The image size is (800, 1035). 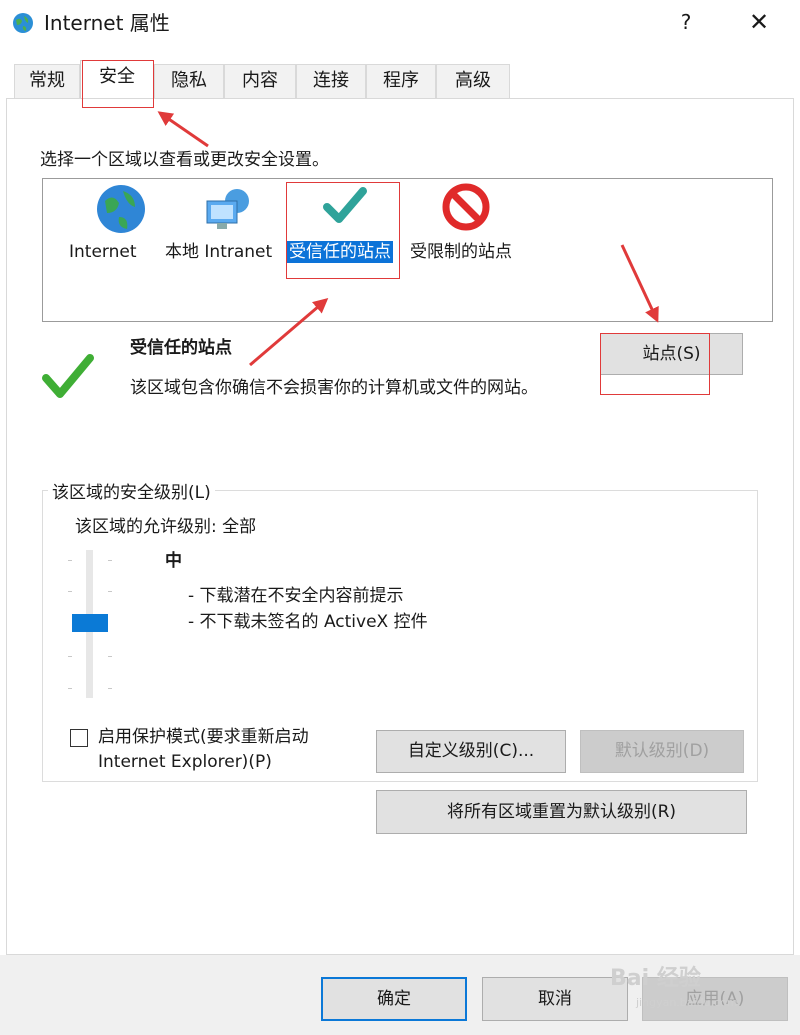 I want to click on protected-mode-label: 启用保护模式(要求重新启动 Internet Explorer)(P), so click(x=203, y=749).